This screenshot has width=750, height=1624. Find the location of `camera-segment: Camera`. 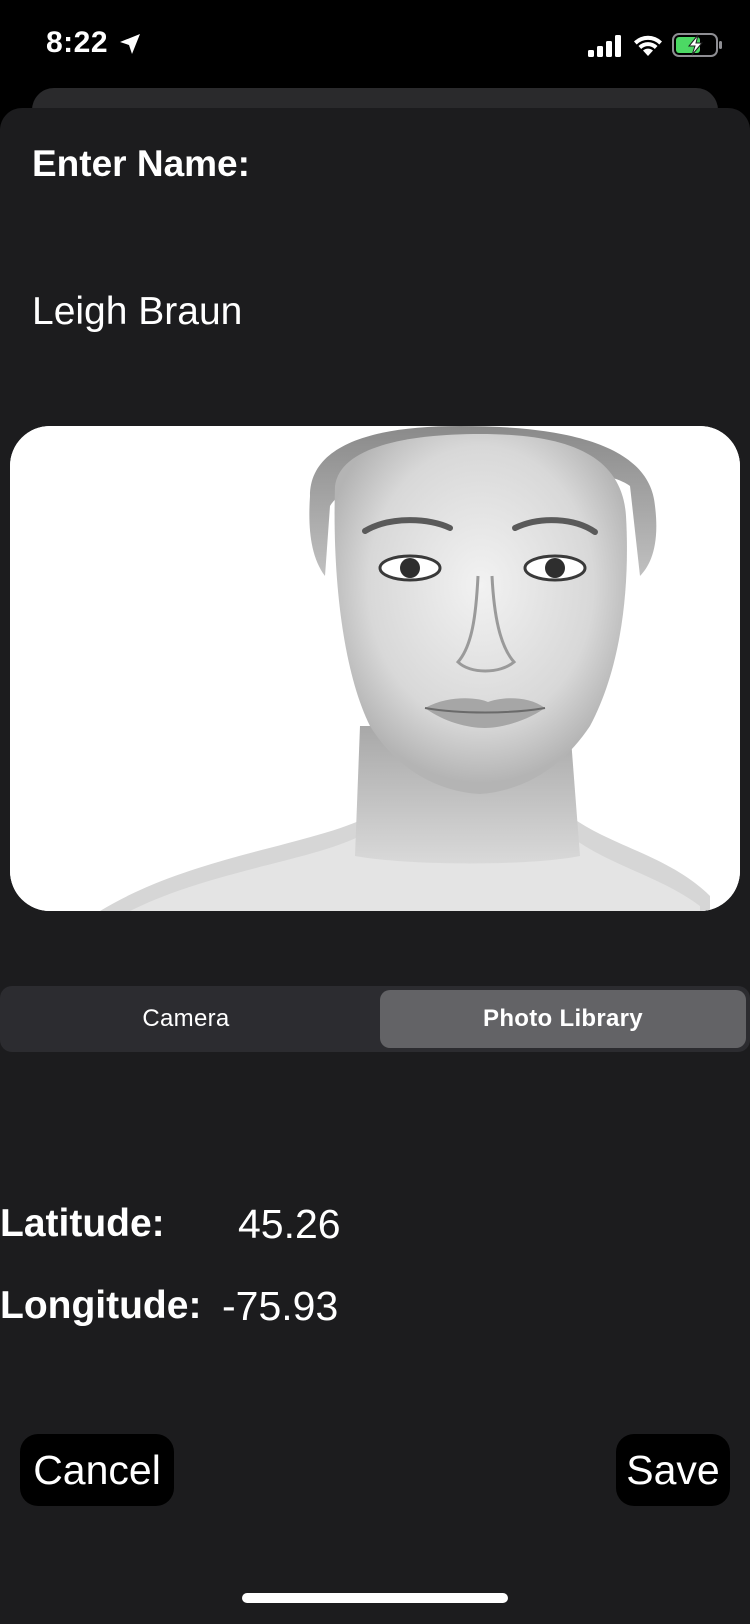

camera-segment: Camera is located at coordinates (186, 1019).